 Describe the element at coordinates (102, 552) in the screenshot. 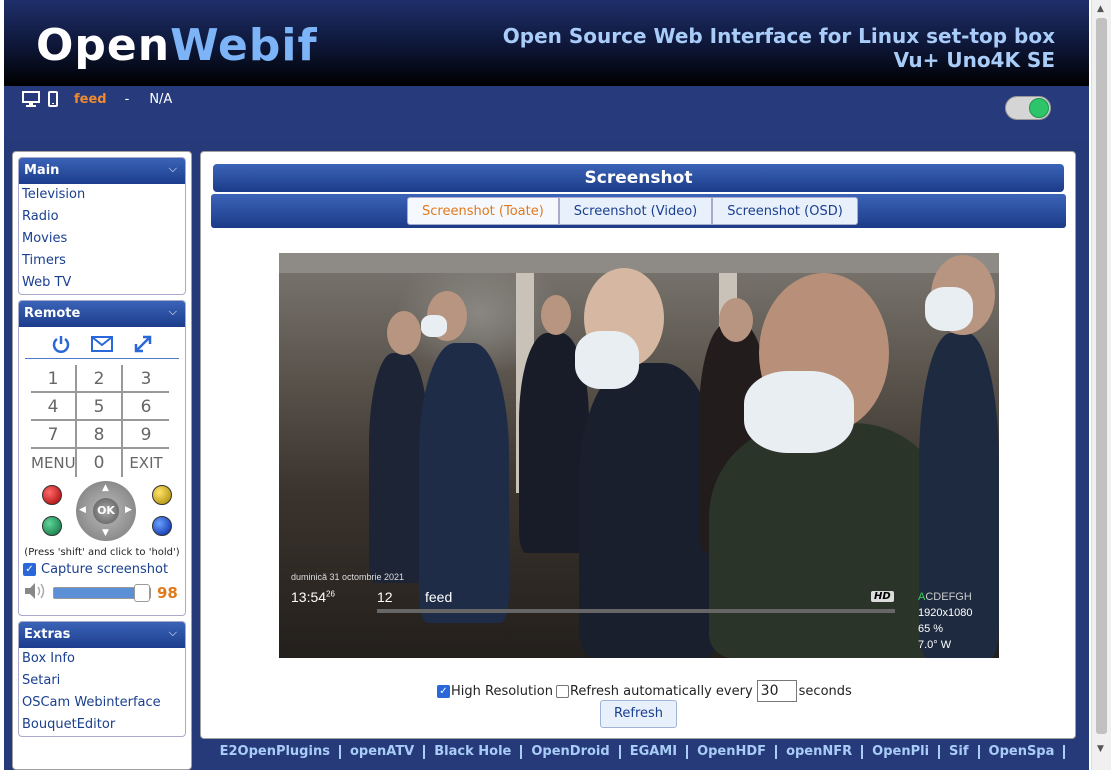

I see `hold-hint: (Press 'shift' and click to 'hold')` at that location.